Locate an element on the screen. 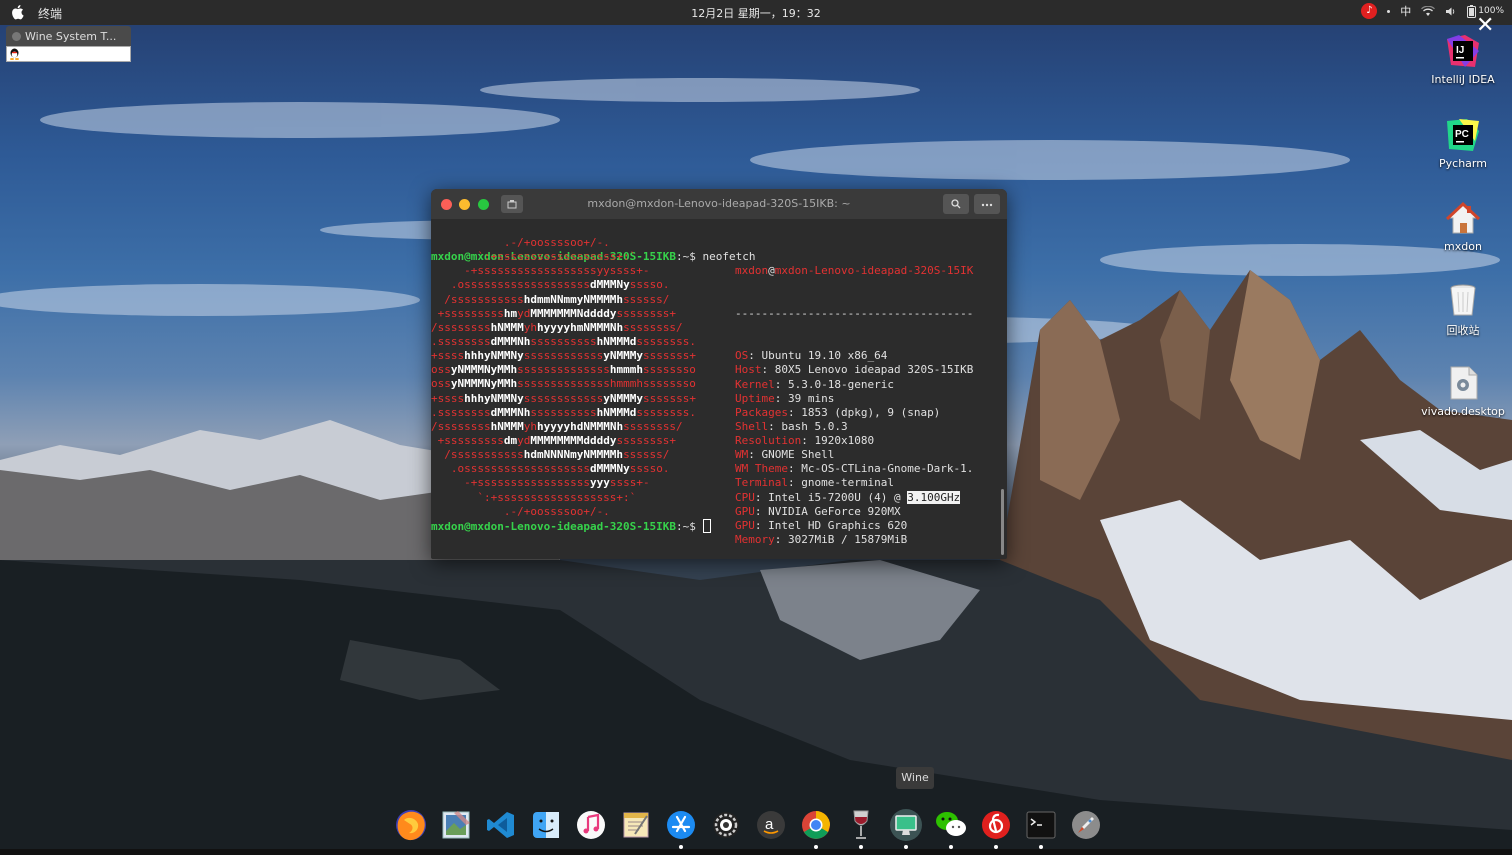 The image size is (1512, 855). dock-app-wine-glass is located at coordinates (861, 828).